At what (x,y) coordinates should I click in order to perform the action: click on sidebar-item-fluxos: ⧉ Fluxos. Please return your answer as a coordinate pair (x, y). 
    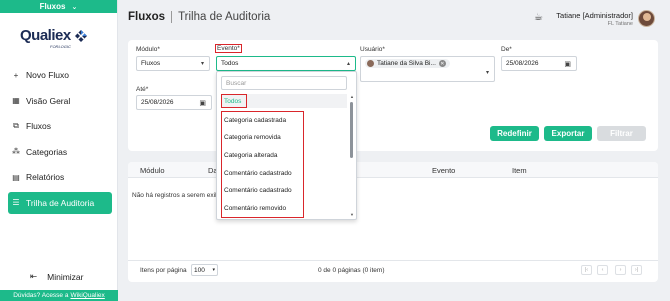
    Looking at the image, I should click on (60, 126).